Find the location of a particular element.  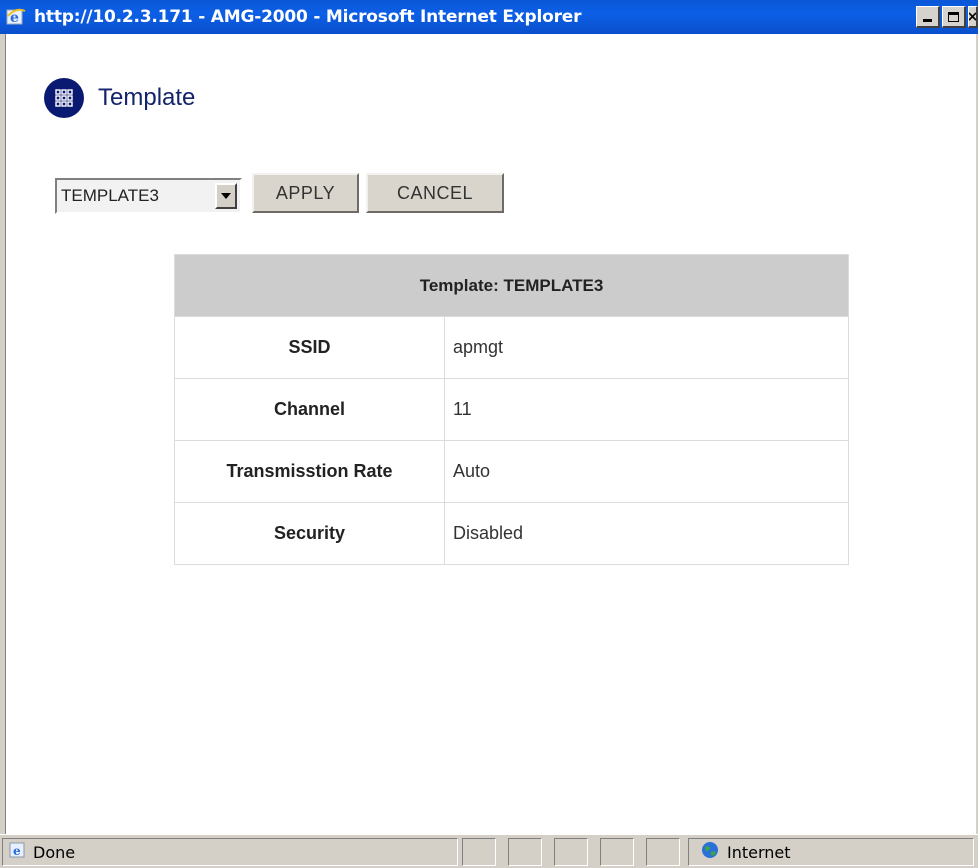

template-table-header: Template: TEMPLATE3 is located at coordinates (511, 285).